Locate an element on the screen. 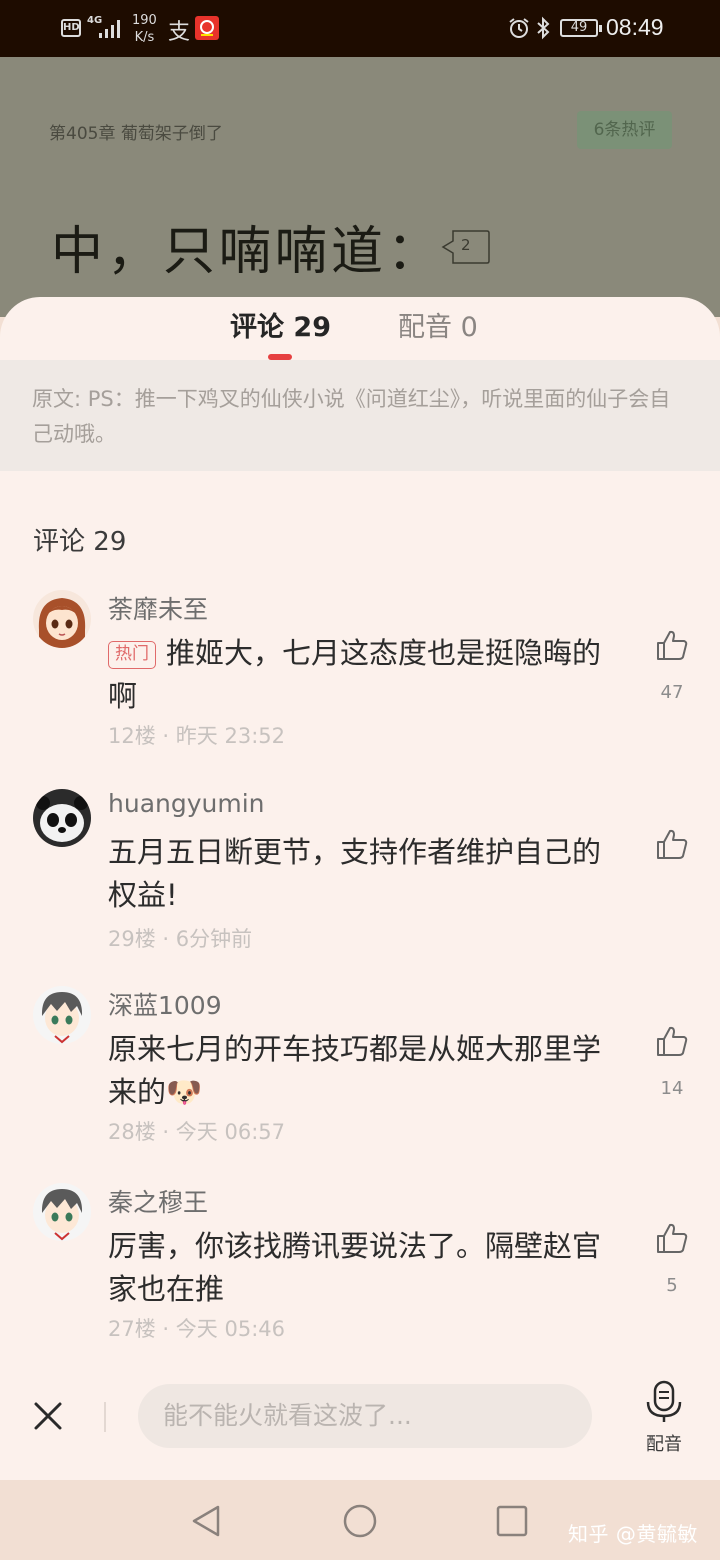 This screenshot has height=1560, width=720. comment-username: 荼靡未至 is located at coordinates (158, 608).